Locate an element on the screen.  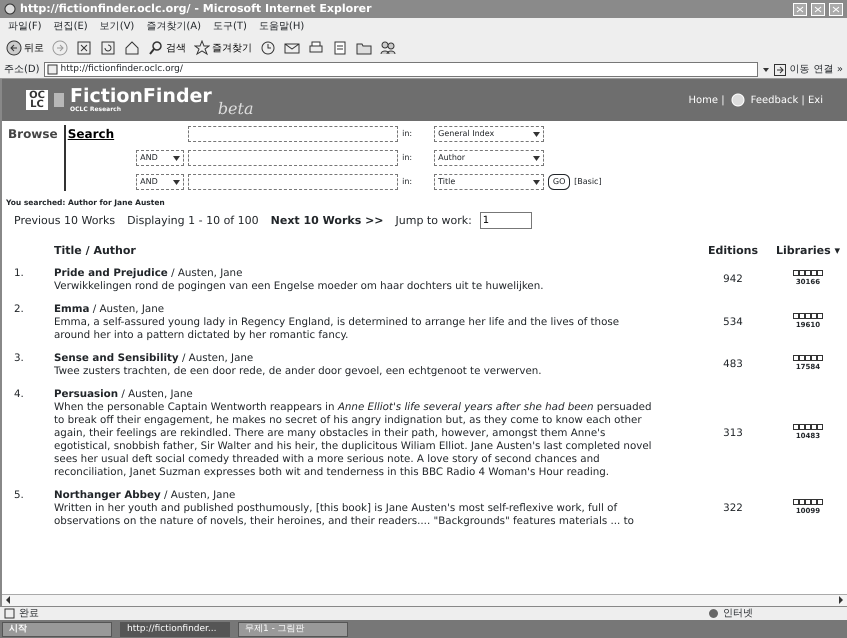
jump-label: Jump to work: is located at coordinates (434, 220).